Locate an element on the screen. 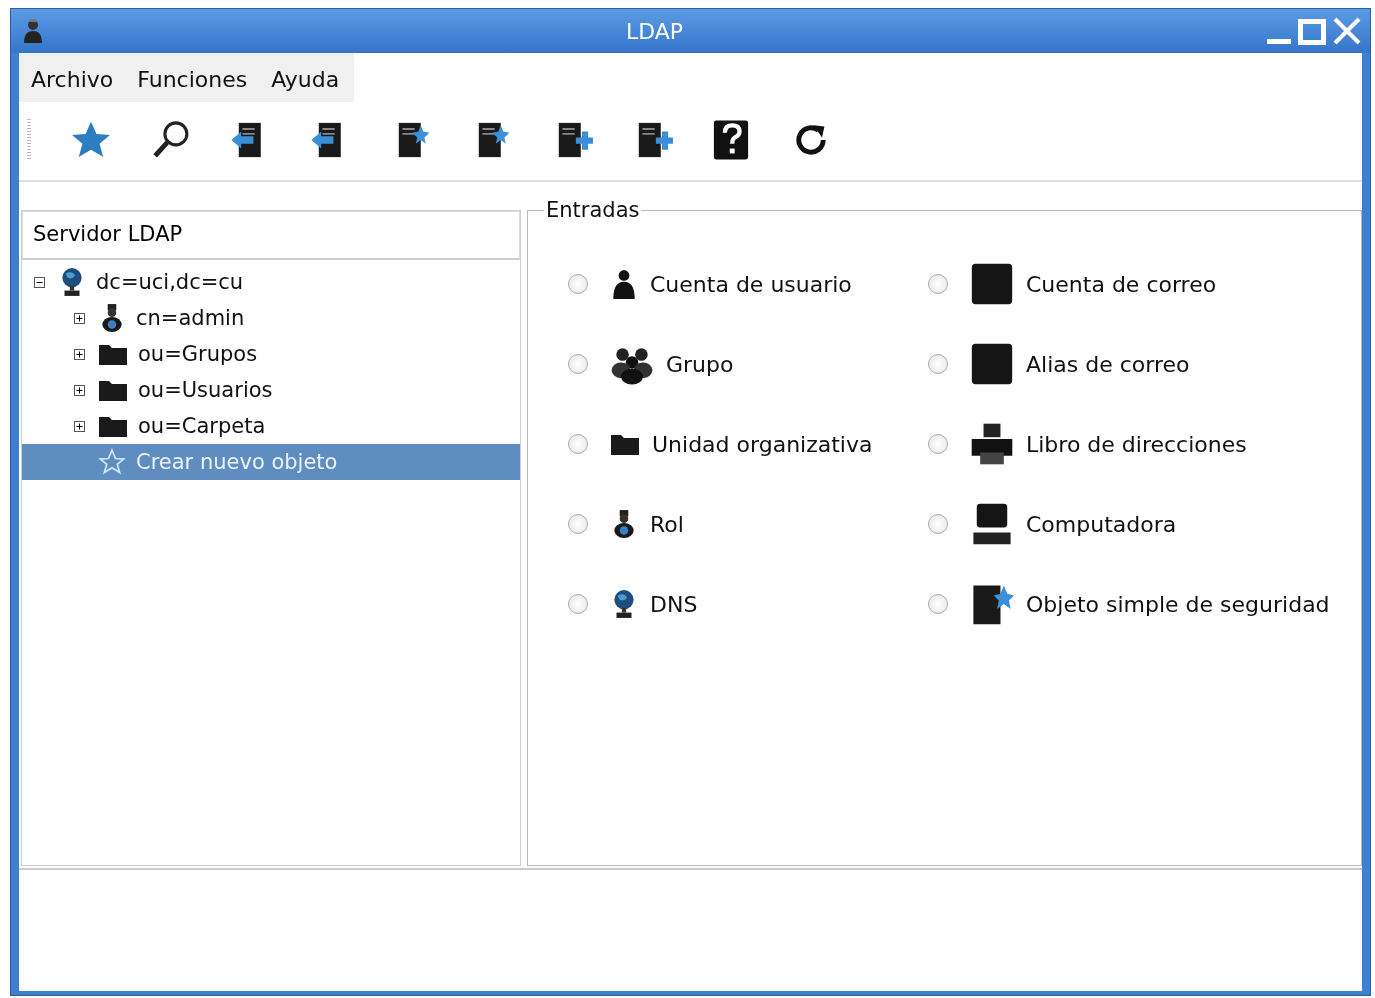 Image resolution: width=1375 pixels, height=998 pixels. column-header: Servidor LDAP is located at coordinates (271, 235).